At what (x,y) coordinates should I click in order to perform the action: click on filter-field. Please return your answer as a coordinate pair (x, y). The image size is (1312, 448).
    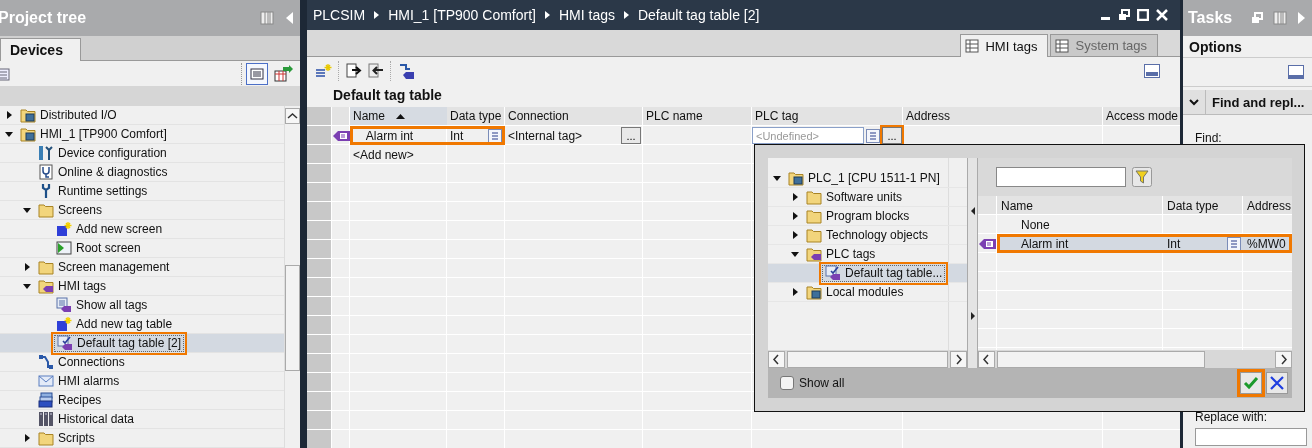
    Looking at the image, I should click on (1061, 177).